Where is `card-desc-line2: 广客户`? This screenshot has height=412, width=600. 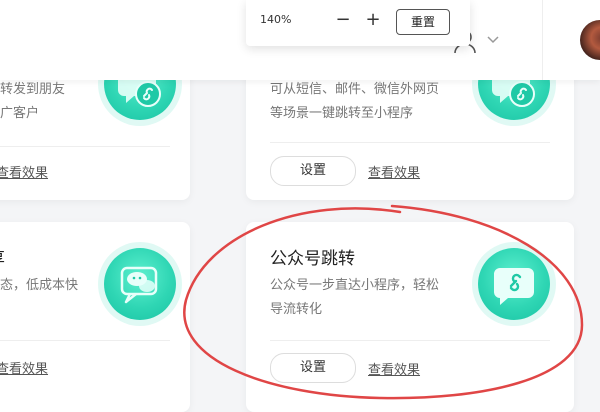
card-desc-line2: 广客户 is located at coordinates (20, 113).